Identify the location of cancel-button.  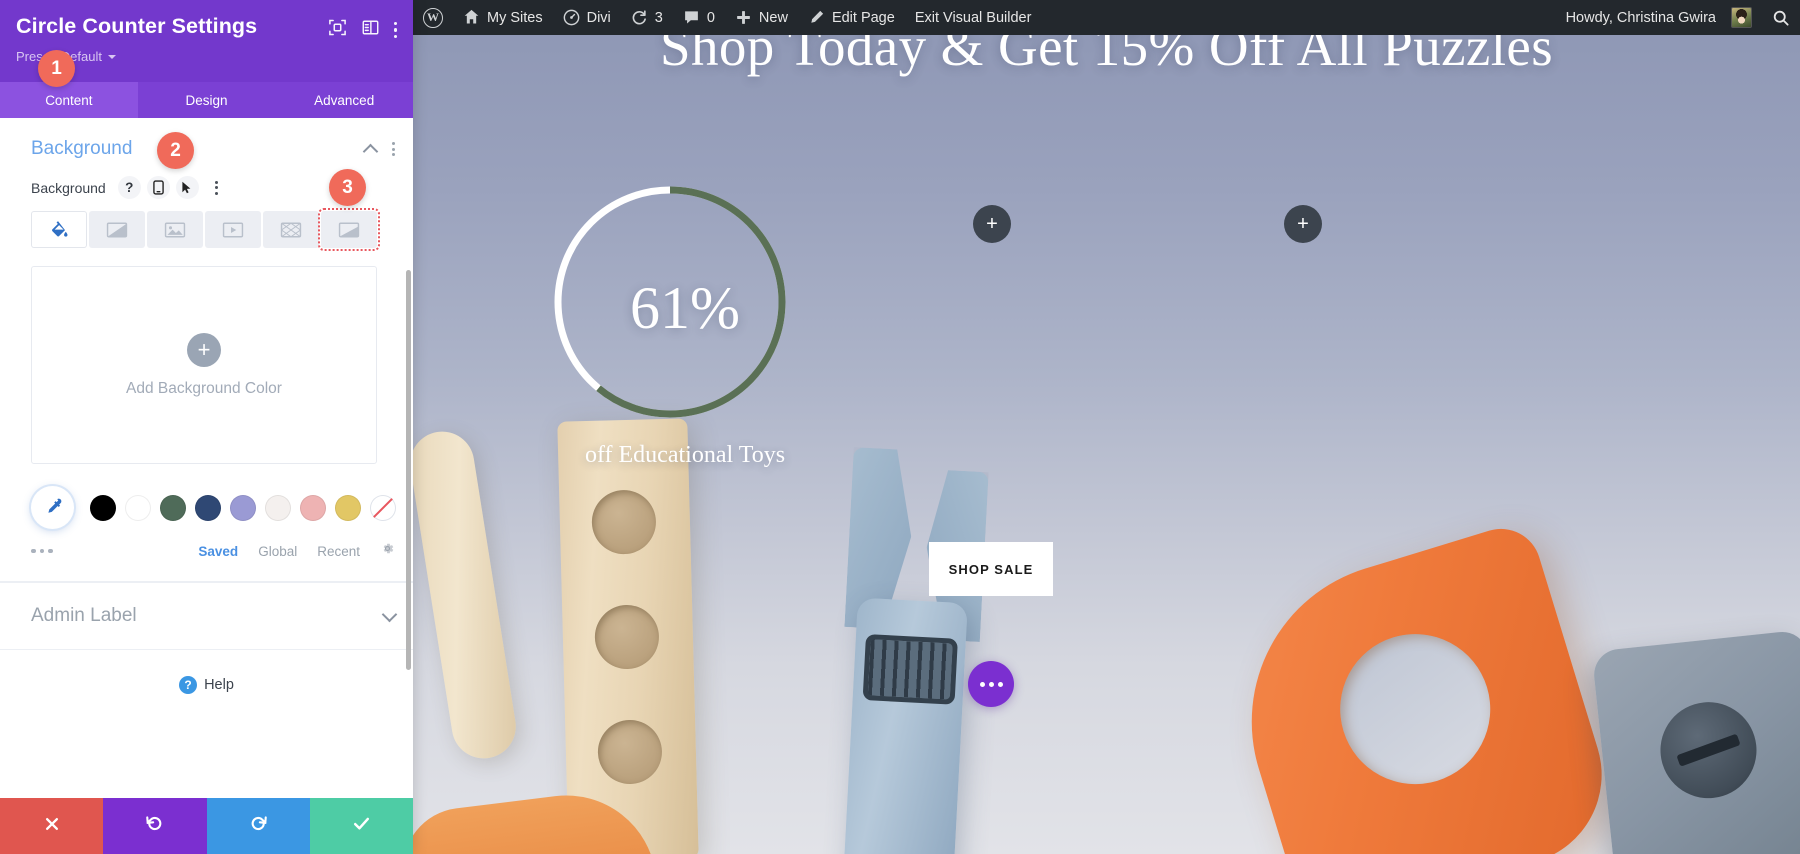
(52, 826).